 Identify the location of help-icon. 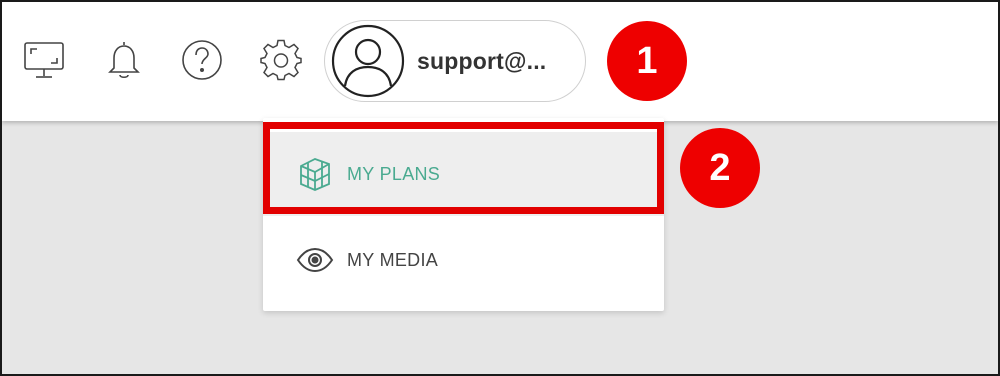
(202, 60).